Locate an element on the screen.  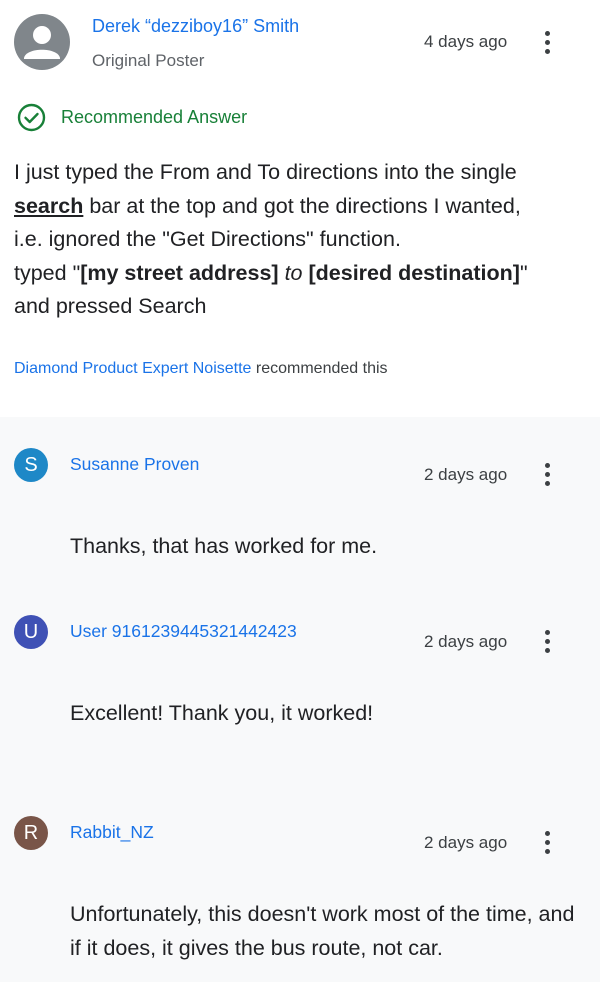
avatar: U is located at coordinates (31, 632).